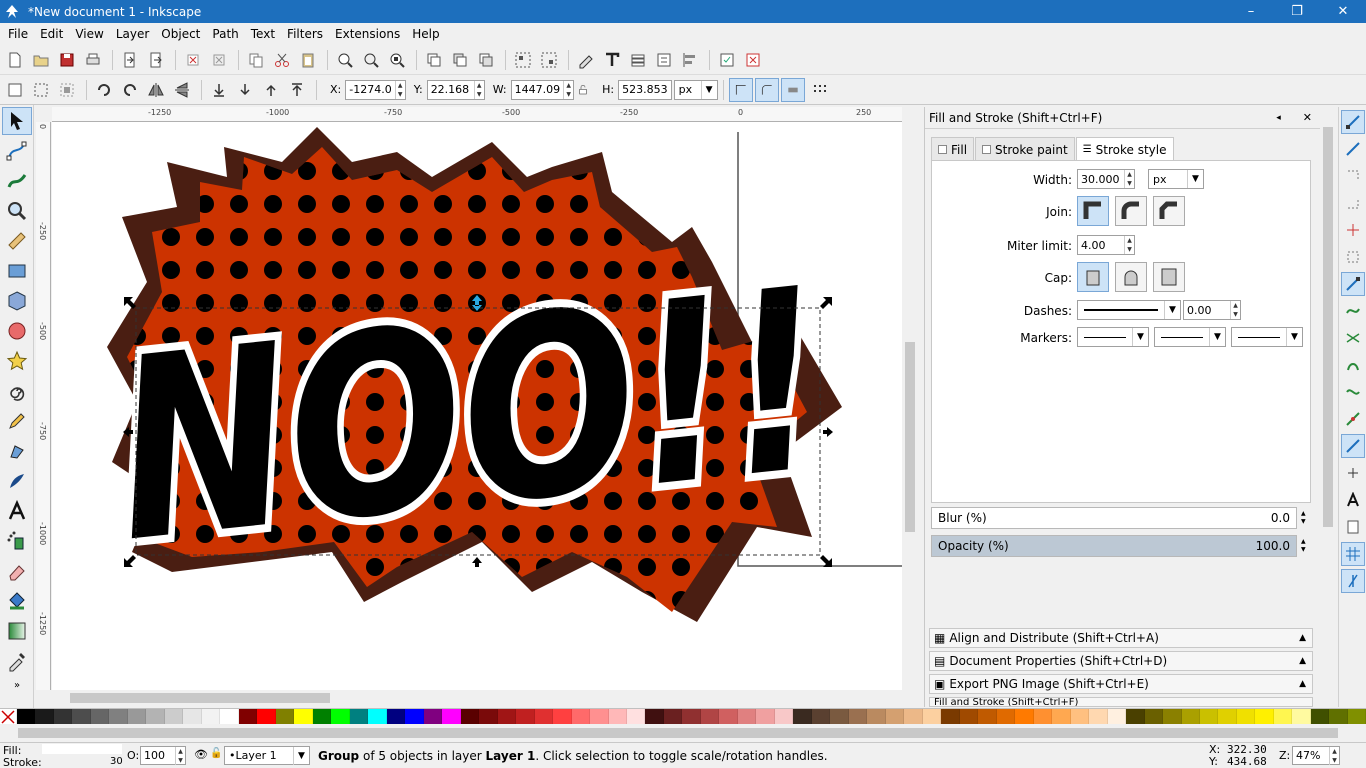 This screenshot has height=768, width=1366. What do you see at coordinates (792, 89) in the screenshot?
I see `move-gradients-toggle` at bounding box center [792, 89].